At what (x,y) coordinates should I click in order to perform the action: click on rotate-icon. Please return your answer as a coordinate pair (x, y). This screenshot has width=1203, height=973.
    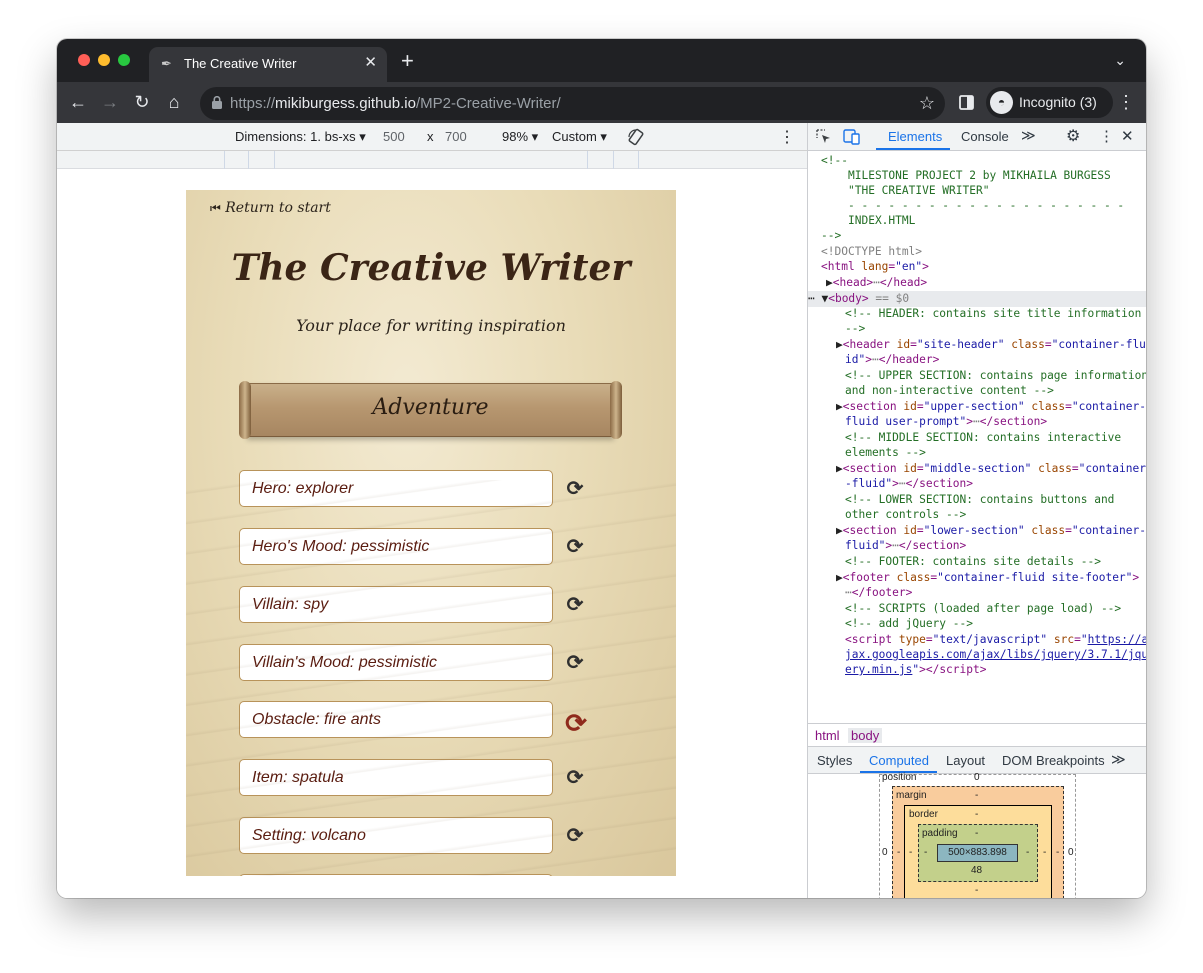
    Looking at the image, I should click on (636, 137).